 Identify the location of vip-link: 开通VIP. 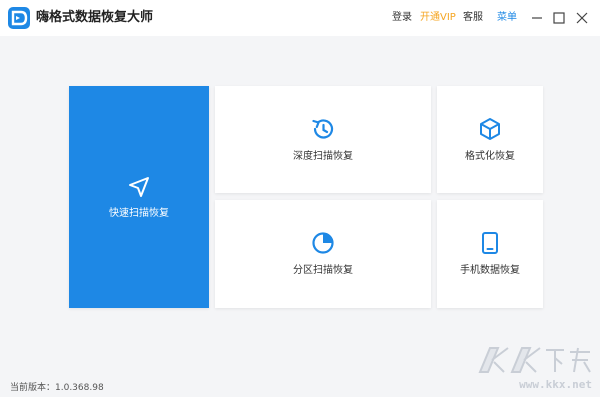
(438, 18).